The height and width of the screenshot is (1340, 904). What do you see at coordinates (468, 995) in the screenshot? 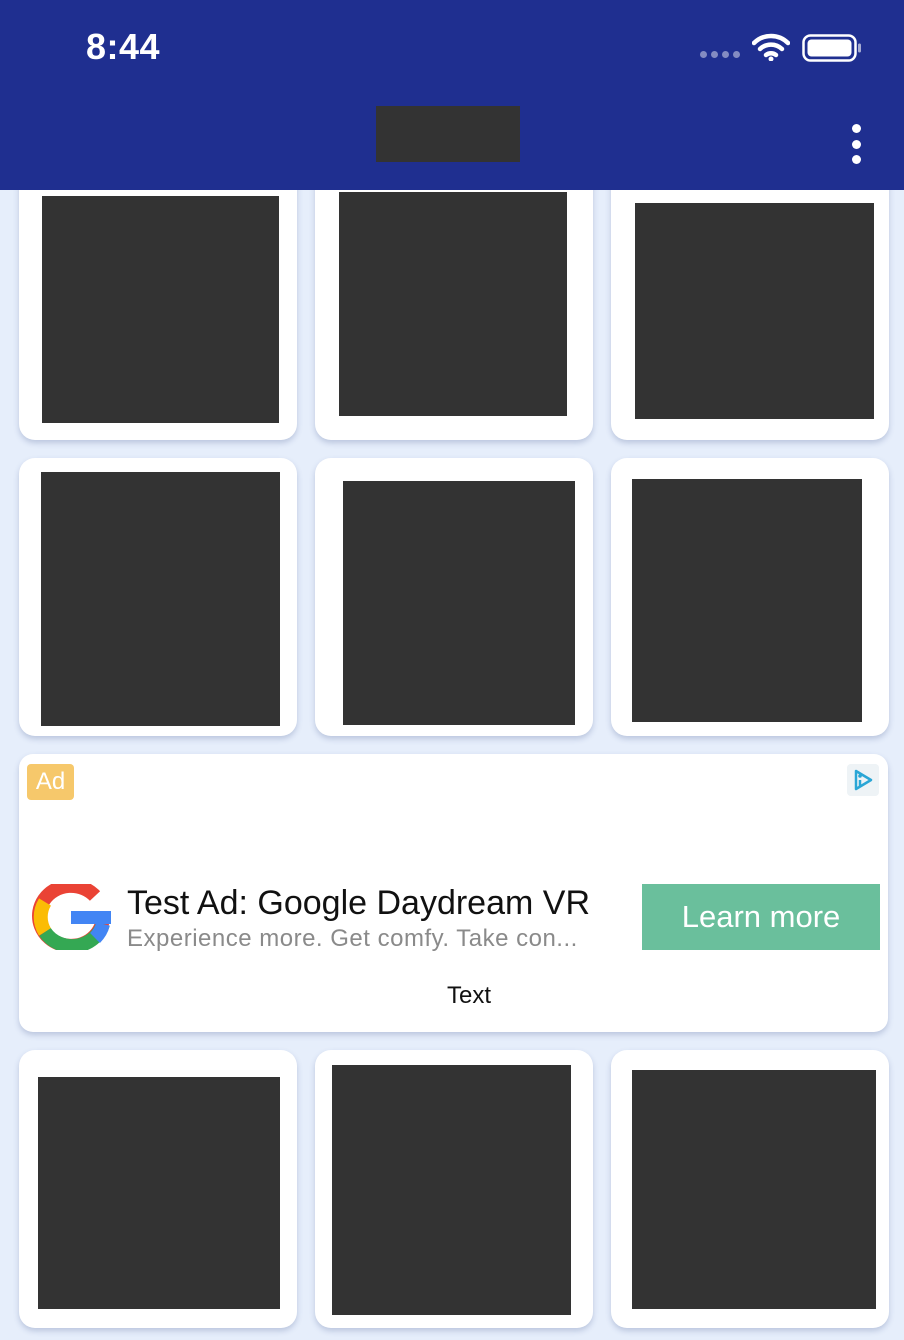
I see `ad-footer-text: Text` at bounding box center [468, 995].